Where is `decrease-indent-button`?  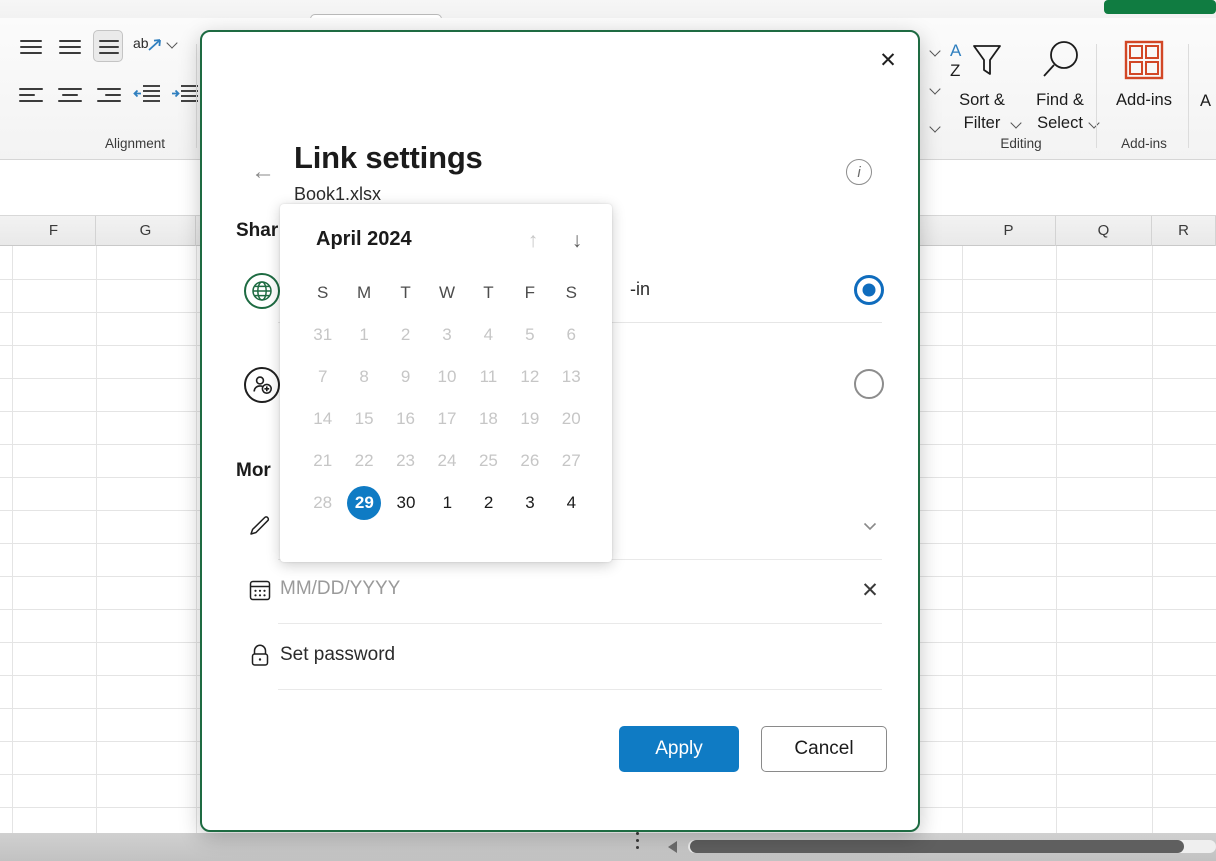 decrease-indent-button is located at coordinates (147, 94).